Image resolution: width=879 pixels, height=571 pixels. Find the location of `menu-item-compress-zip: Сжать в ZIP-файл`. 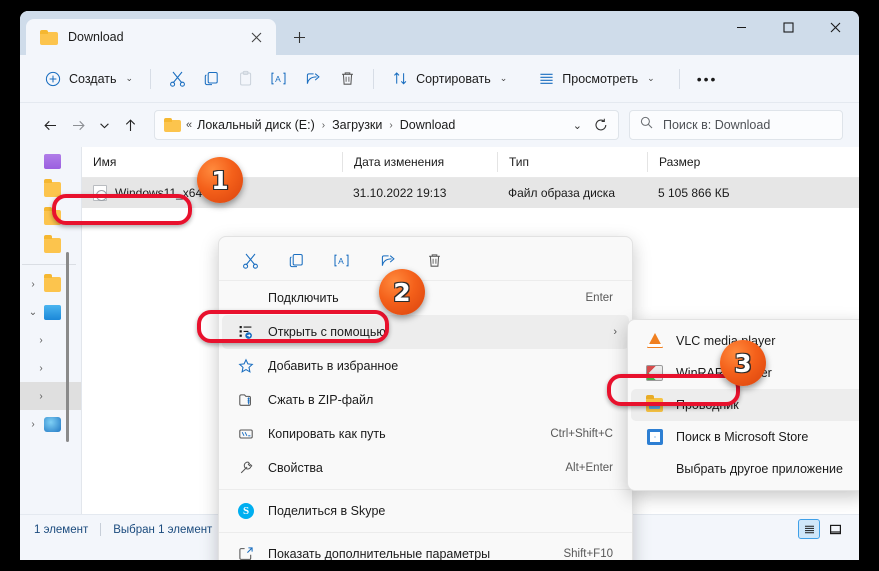

menu-item-compress-zip: Сжать в ZIP-файл is located at coordinates (425, 400).